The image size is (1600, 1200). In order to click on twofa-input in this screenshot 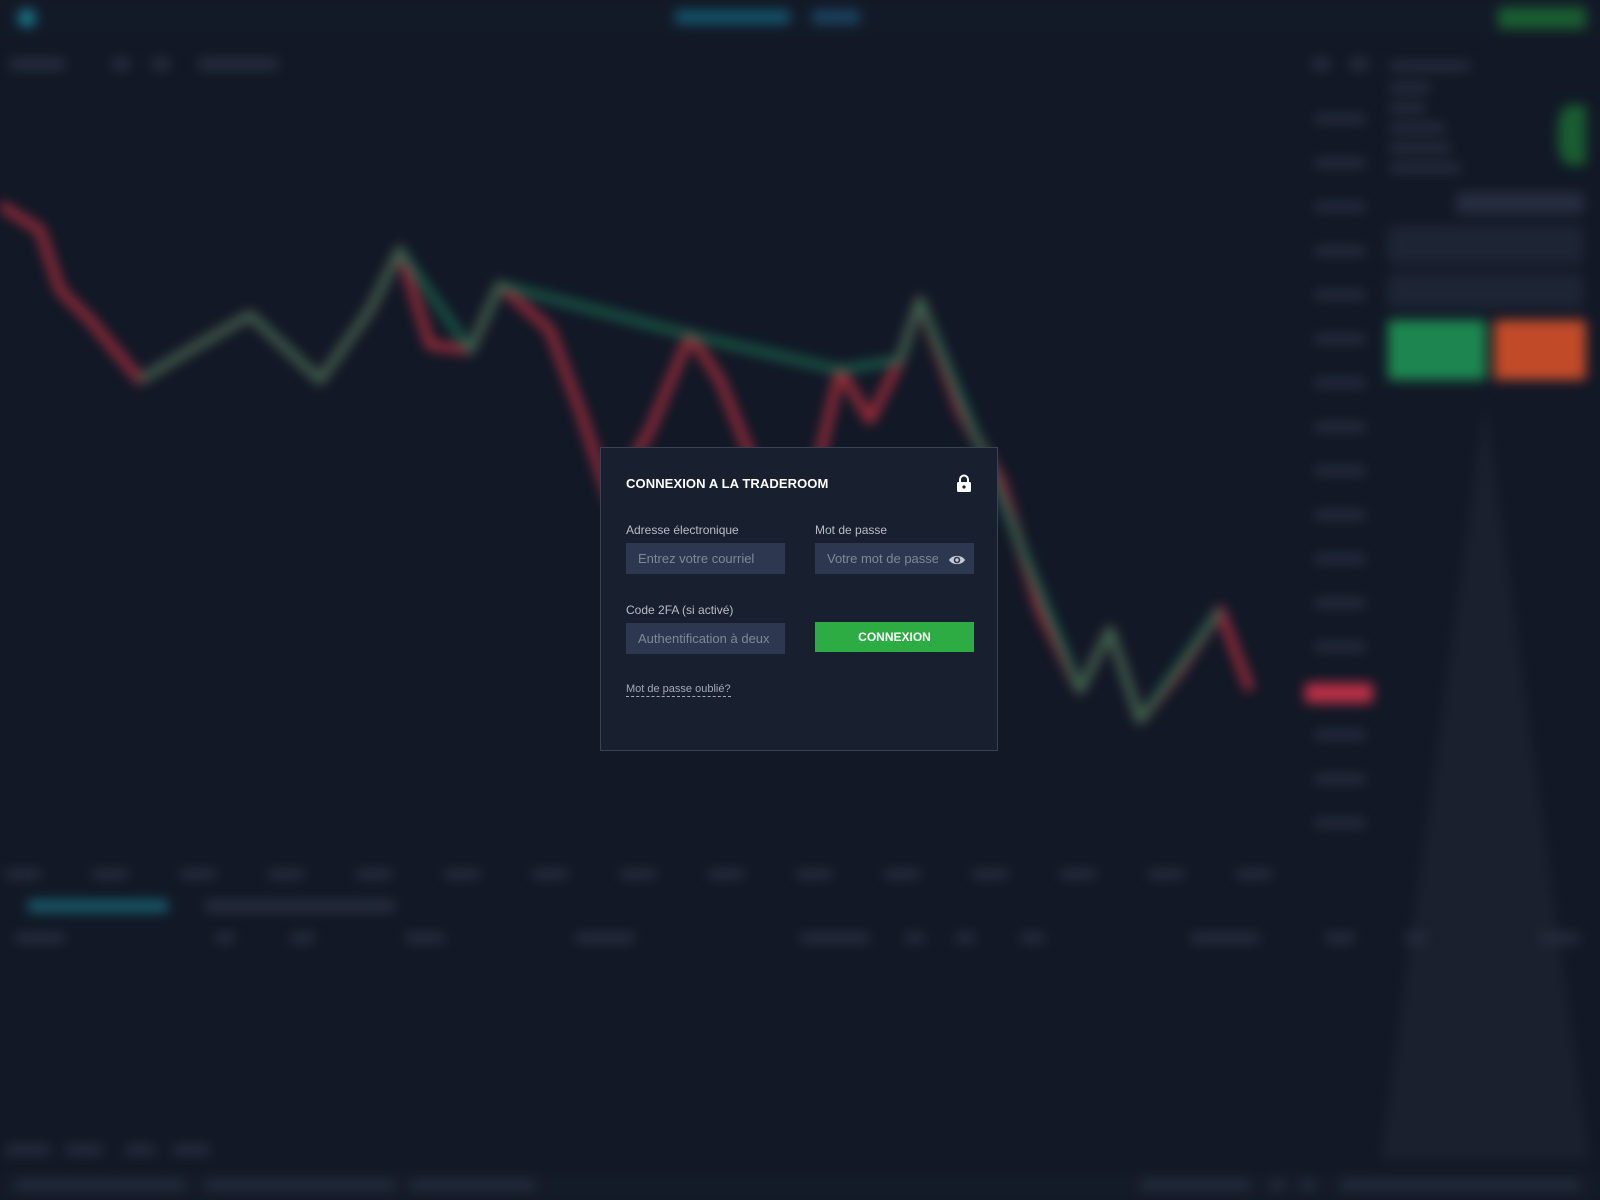, I will do `click(705, 638)`.